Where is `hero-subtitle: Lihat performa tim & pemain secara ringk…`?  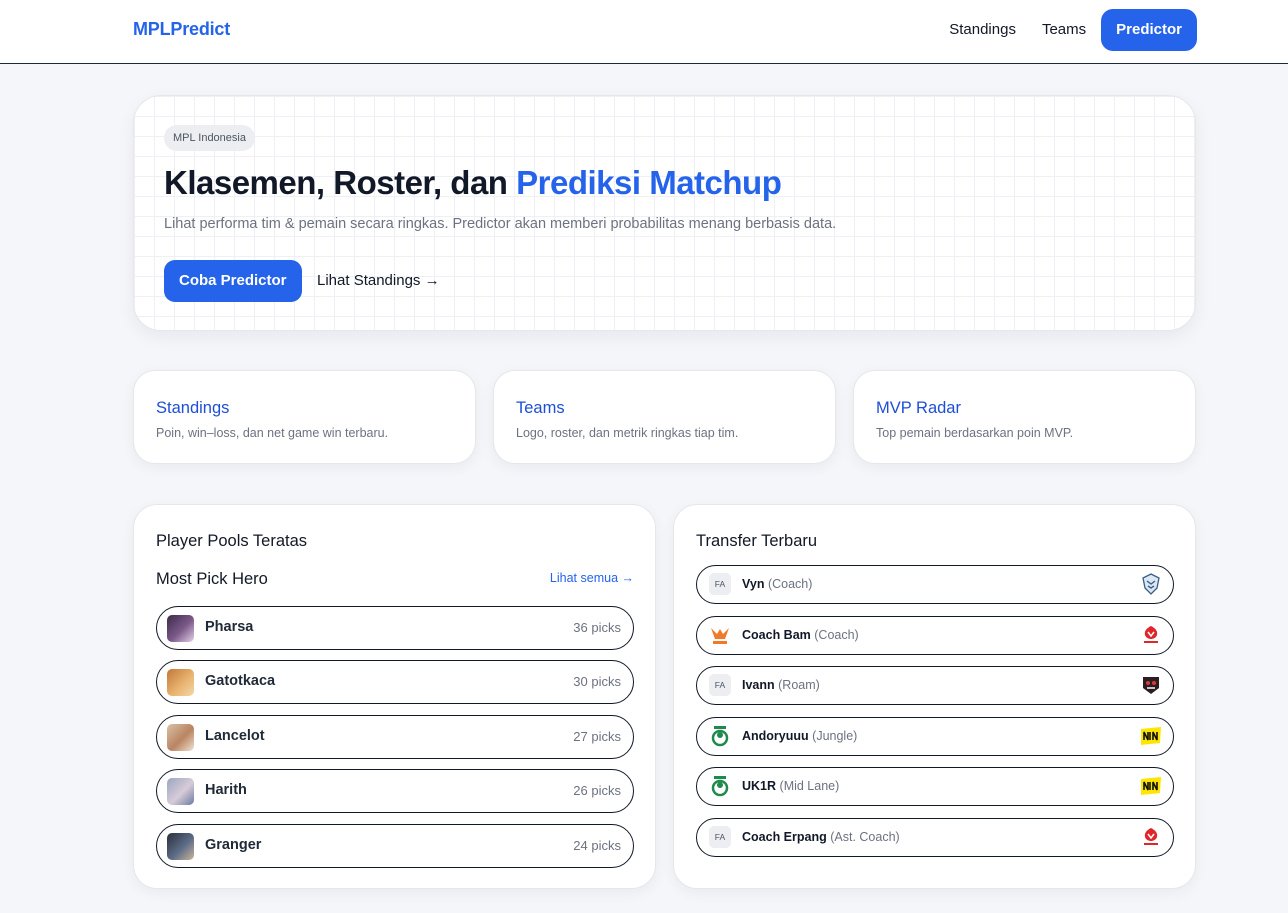 hero-subtitle: Lihat performa tim & pemain secara ringk… is located at coordinates (500, 224).